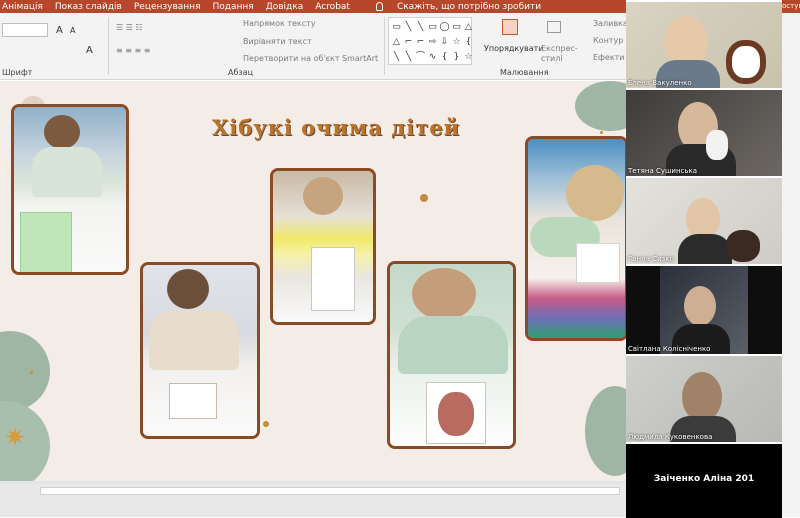  Describe the element at coordinates (651, 259) in the screenshot. I see `participant-name: Ганна Сизко` at that location.